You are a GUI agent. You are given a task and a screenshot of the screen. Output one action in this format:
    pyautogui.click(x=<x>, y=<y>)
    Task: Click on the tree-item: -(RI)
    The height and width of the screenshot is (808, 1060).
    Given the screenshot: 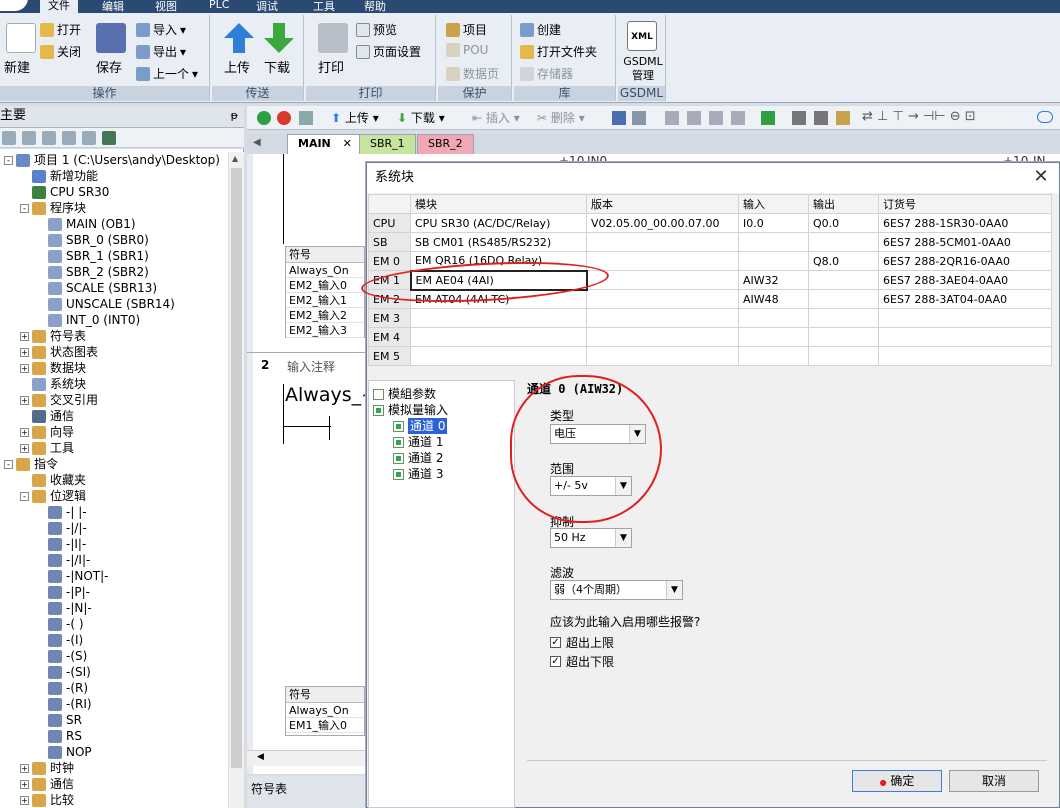 What is the action you would take?
    pyautogui.click(x=64, y=704)
    